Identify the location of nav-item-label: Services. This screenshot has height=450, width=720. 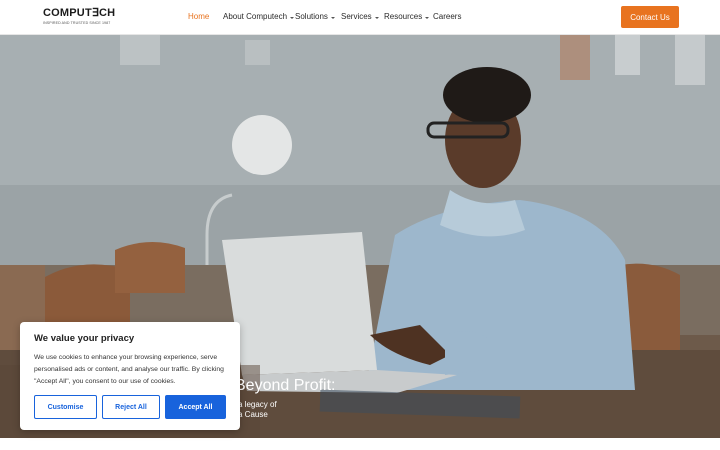
(356, 16).